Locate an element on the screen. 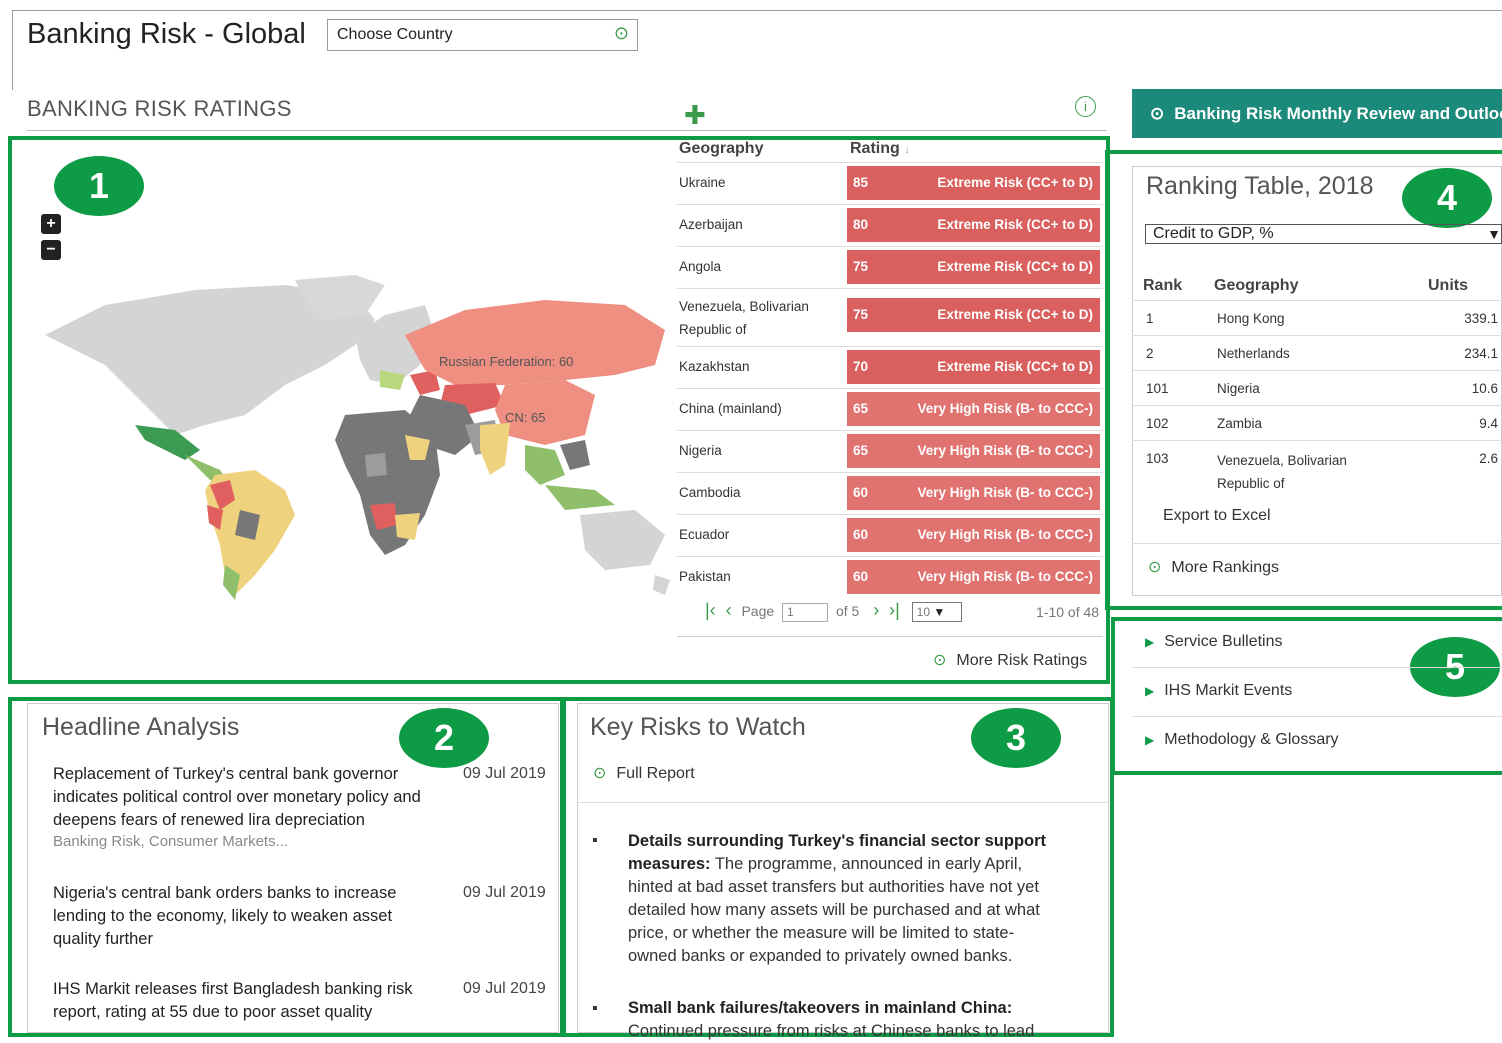 This screenshot has width=1502, height=1043. risk-bar-label: Very High Risk (B- to CCC-) is located at coordinates (1005, 450).